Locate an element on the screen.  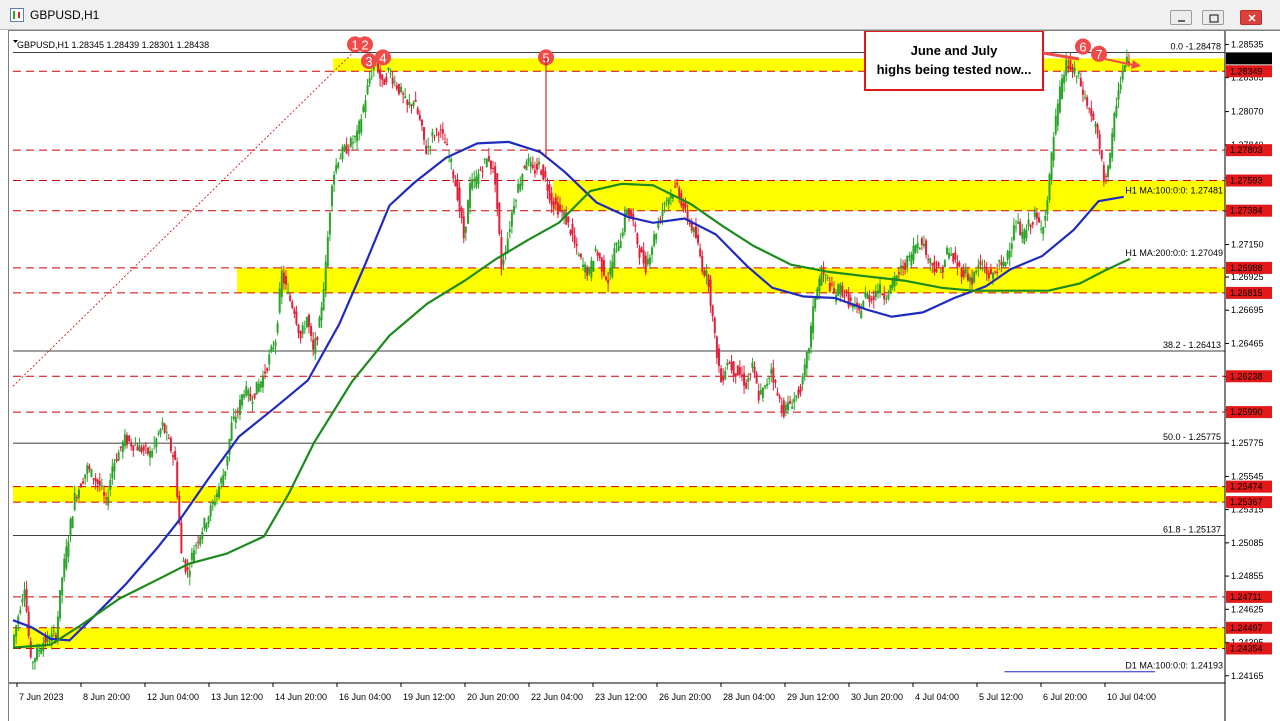
fibonacci-label: 50.0 - 1.25775 is located at coordinates (1192, 437).